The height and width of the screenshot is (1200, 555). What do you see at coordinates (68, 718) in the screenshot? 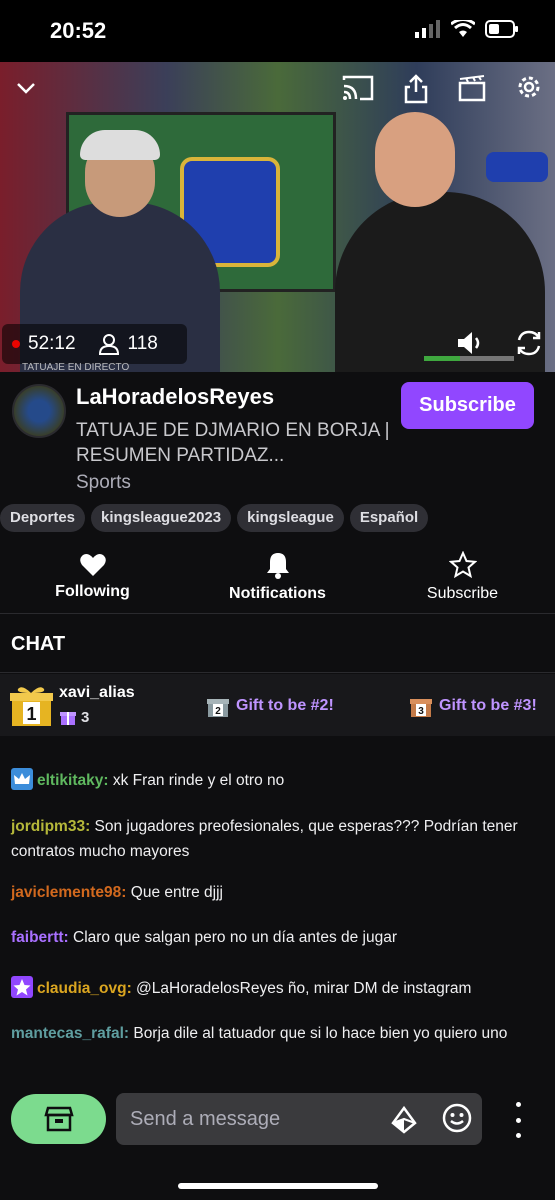
I see `gift-icon` at bounding box center [68, 718].